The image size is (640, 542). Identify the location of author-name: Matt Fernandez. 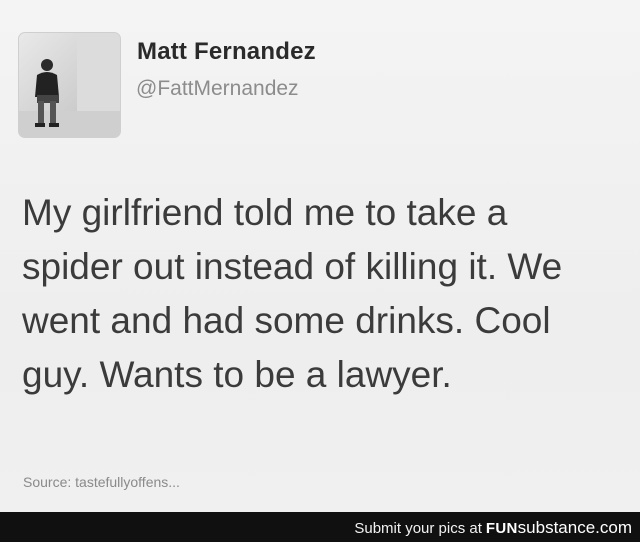
(226, 52).